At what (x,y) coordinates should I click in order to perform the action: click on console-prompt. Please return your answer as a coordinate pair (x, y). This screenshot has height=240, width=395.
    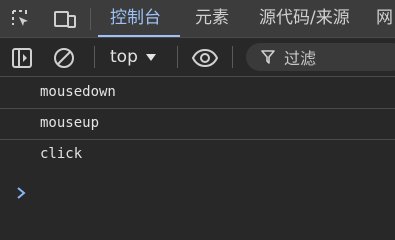
    Looking at the image, I should click on (197, 193).